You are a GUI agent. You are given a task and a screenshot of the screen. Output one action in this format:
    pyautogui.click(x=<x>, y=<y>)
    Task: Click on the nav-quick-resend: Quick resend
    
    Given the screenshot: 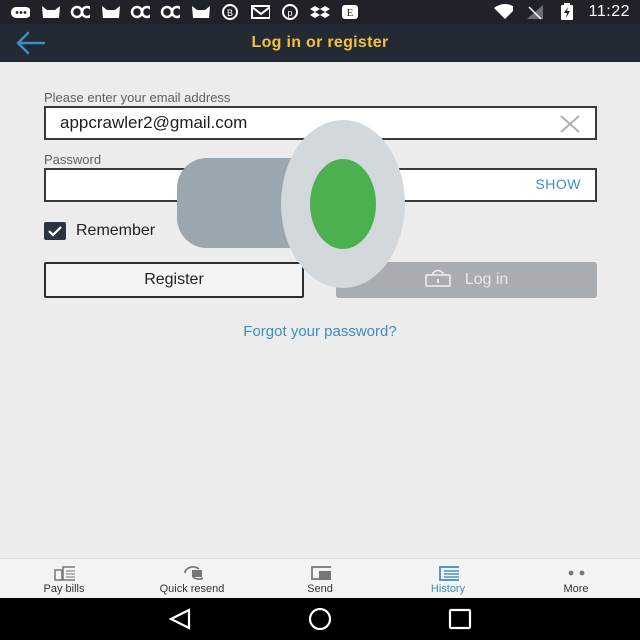 What is the action you would take?
    pyautogui.click(x=192, y=578)
    